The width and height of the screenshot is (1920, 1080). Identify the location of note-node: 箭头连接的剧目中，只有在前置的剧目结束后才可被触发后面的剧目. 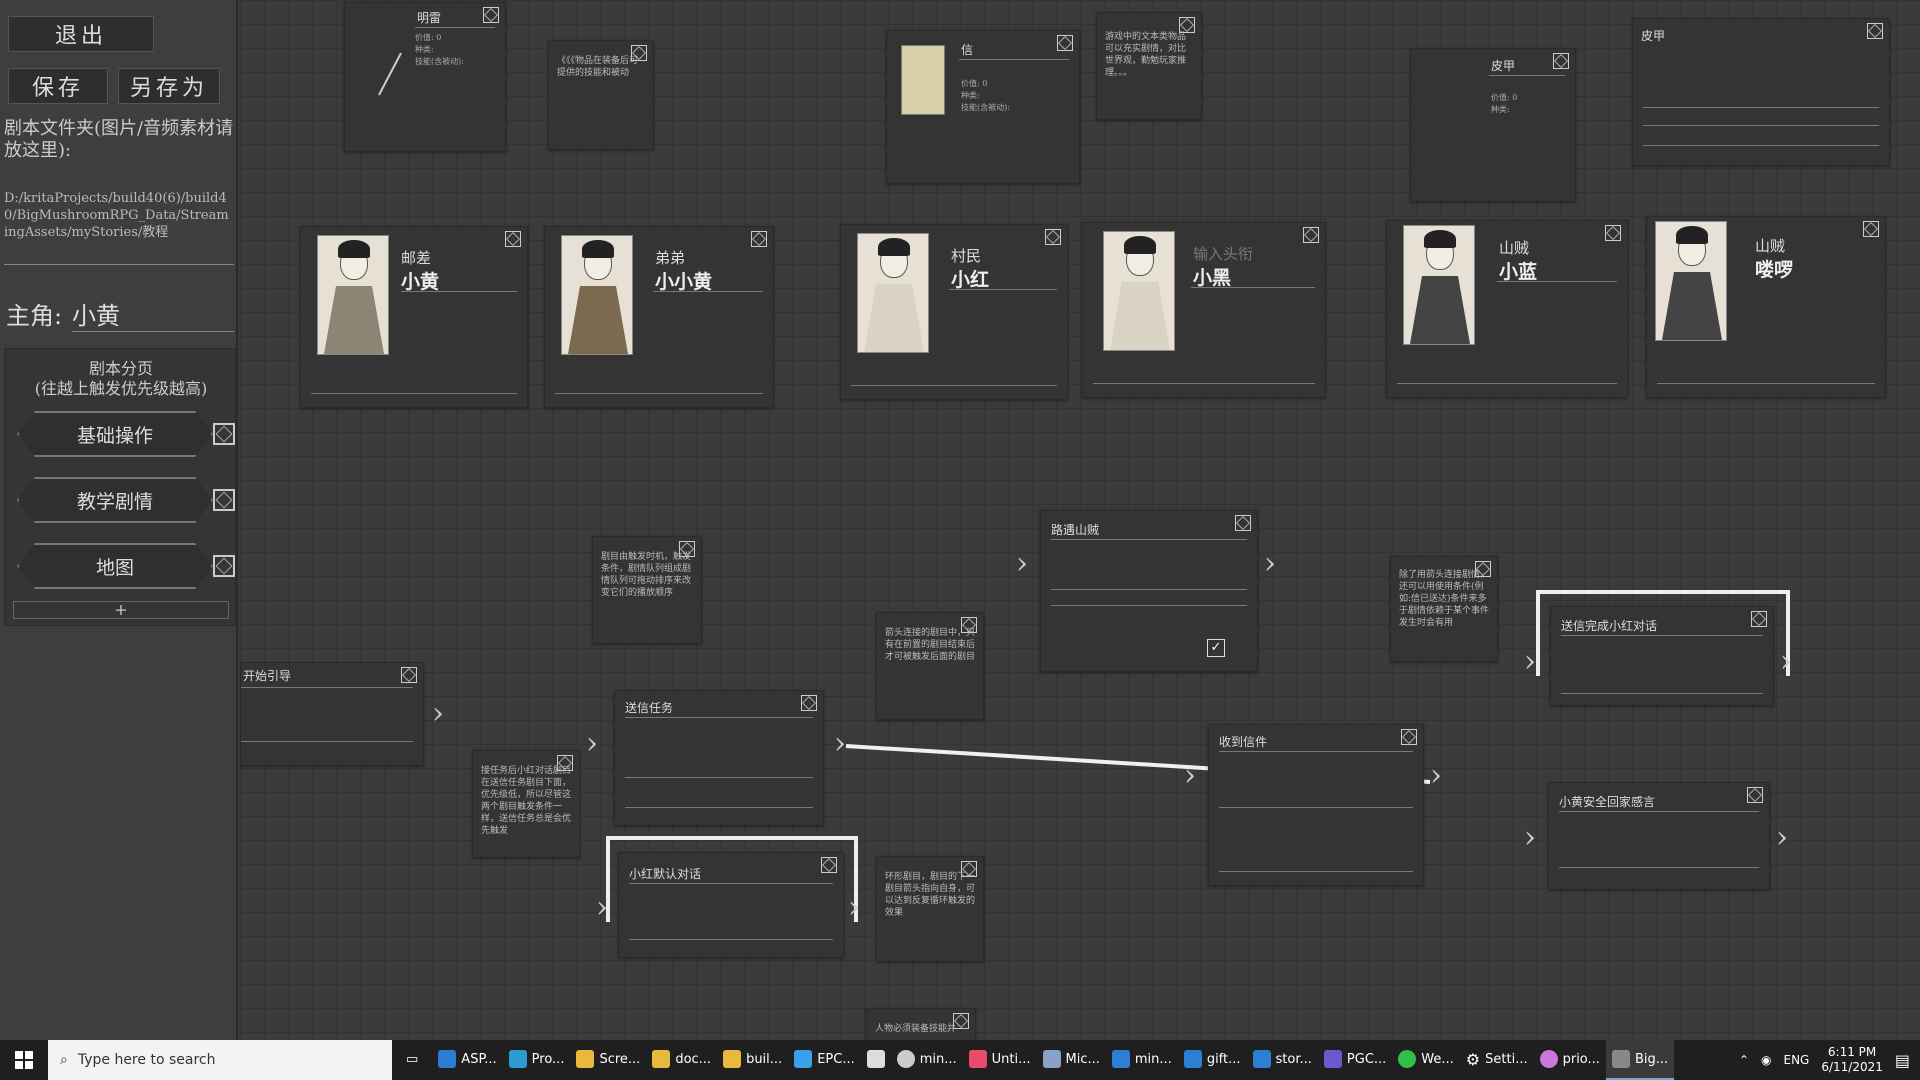
(930, 666).